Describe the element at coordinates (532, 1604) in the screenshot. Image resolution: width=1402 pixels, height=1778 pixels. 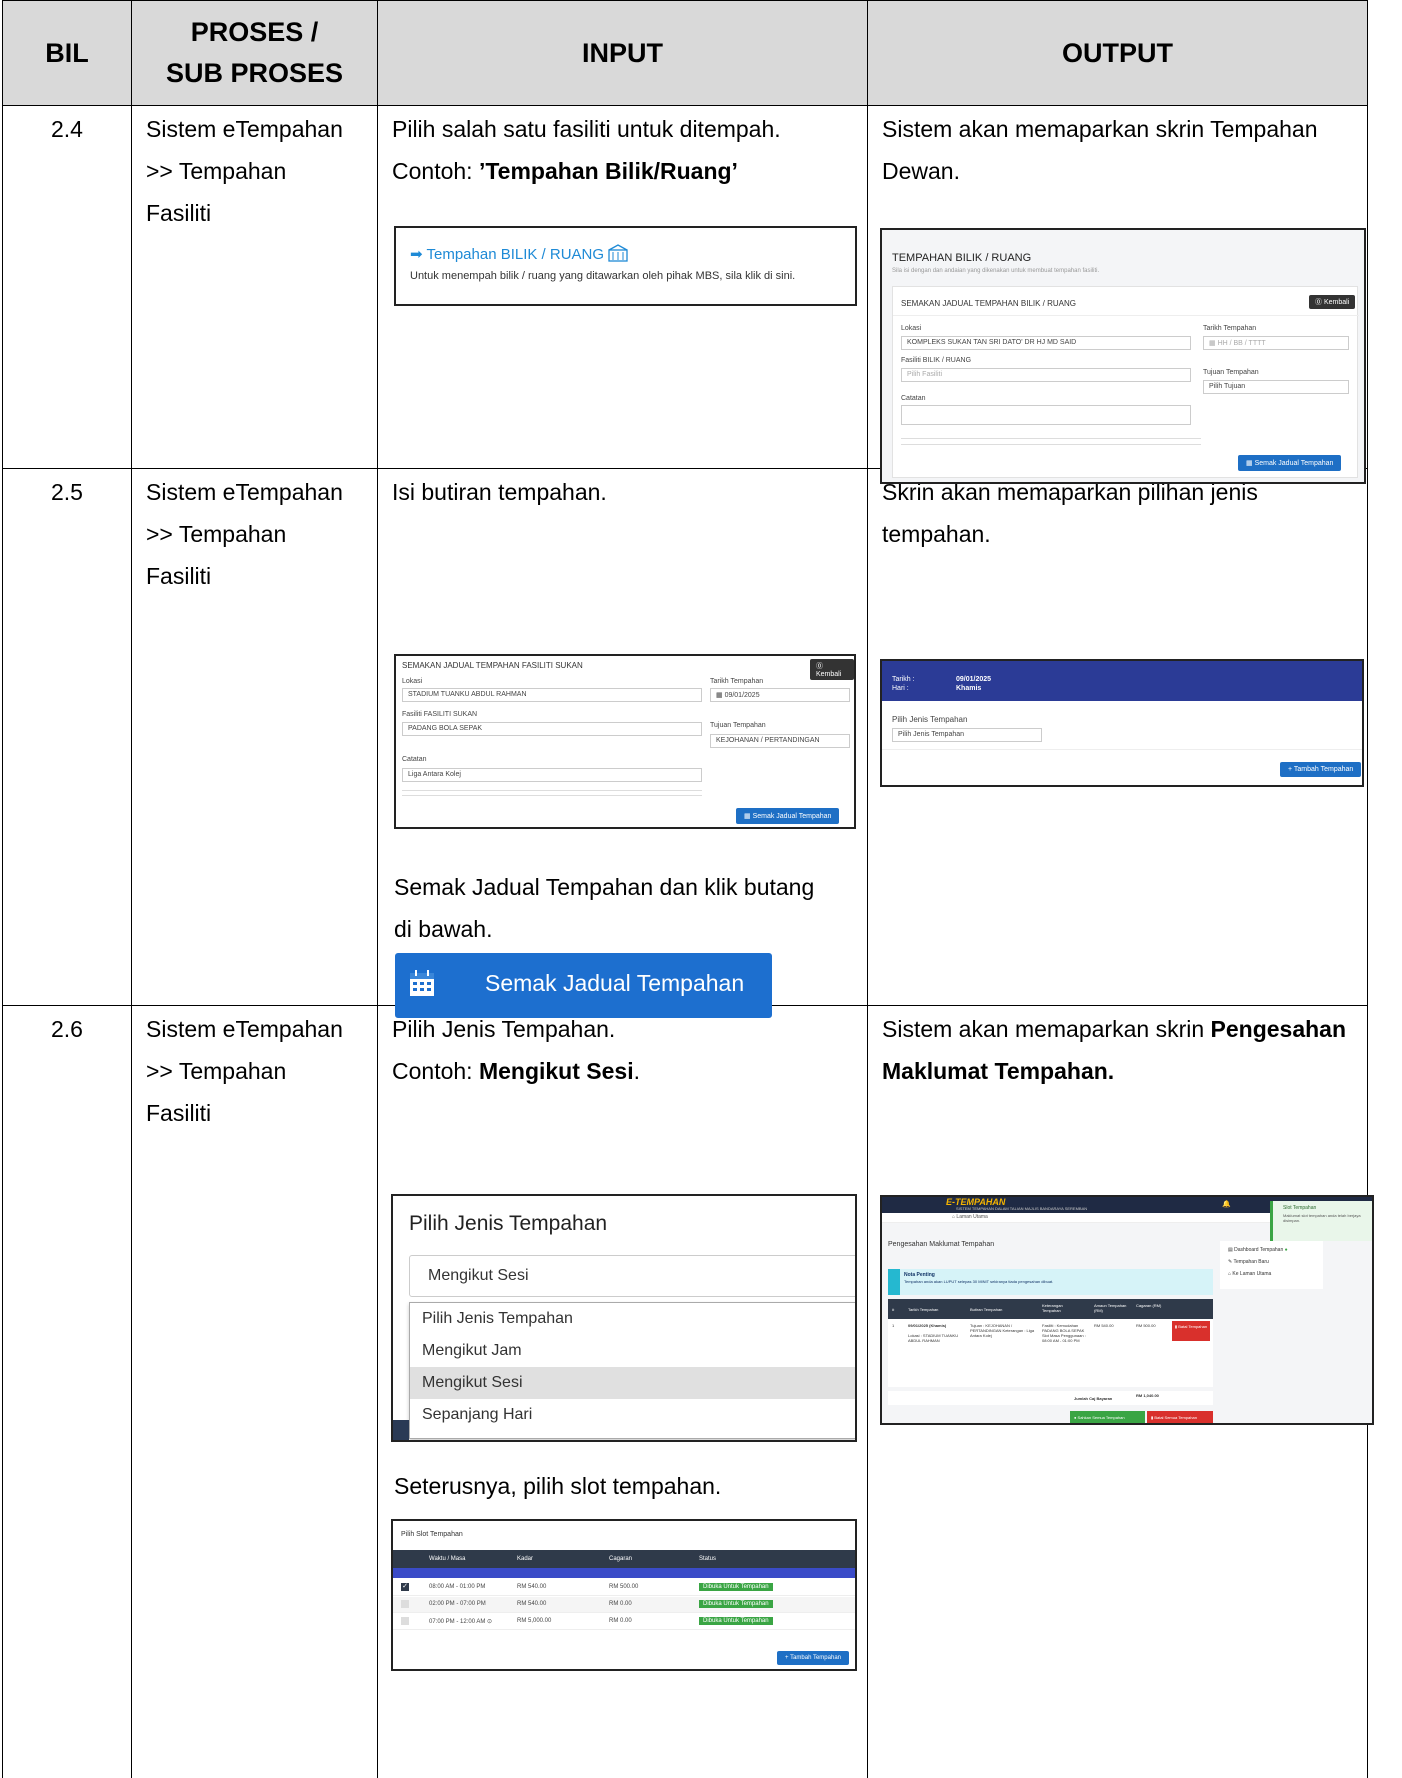
I see `slot-kadar: RM 540.00` at that location.